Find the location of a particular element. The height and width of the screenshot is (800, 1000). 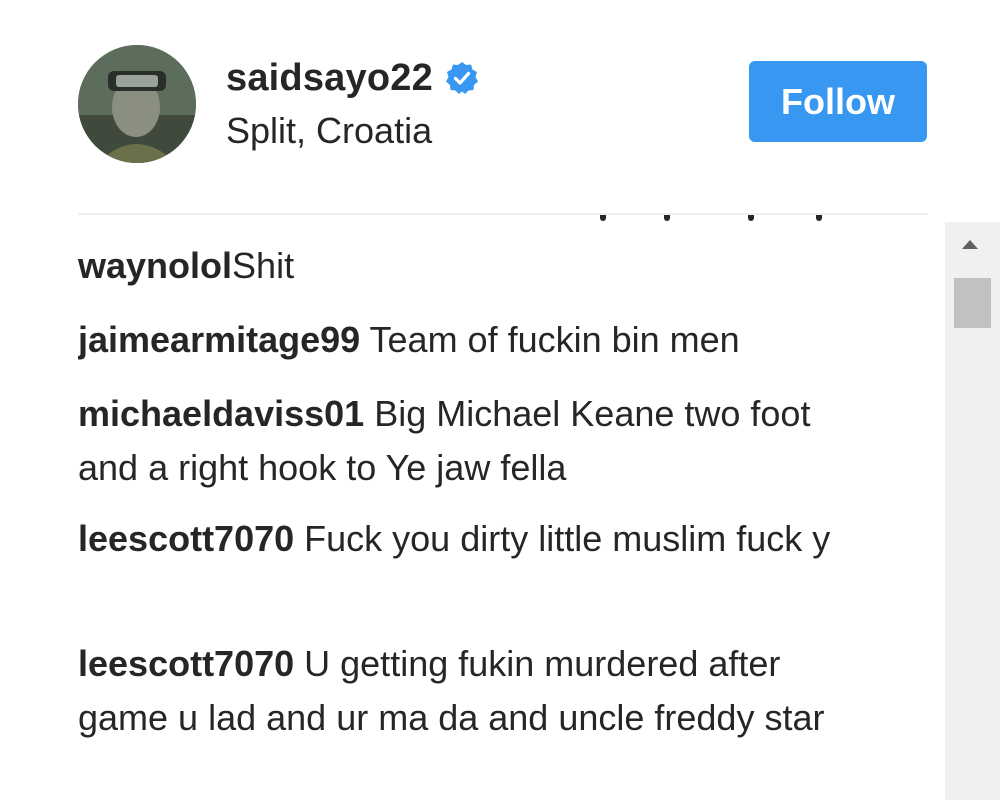

comment-author: michaeldaviss01 is located at coordinates (221, 413).